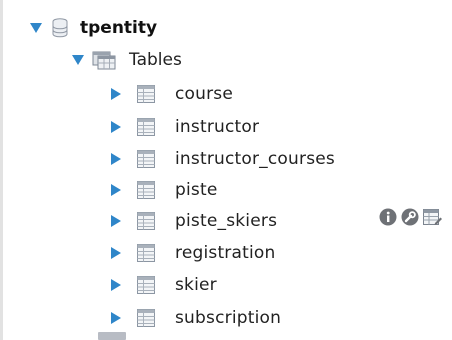  What do you see at coordinates (112, 336) in the screenshot?
I see `next-node-icon-partial` at bounding box center [112, 336].